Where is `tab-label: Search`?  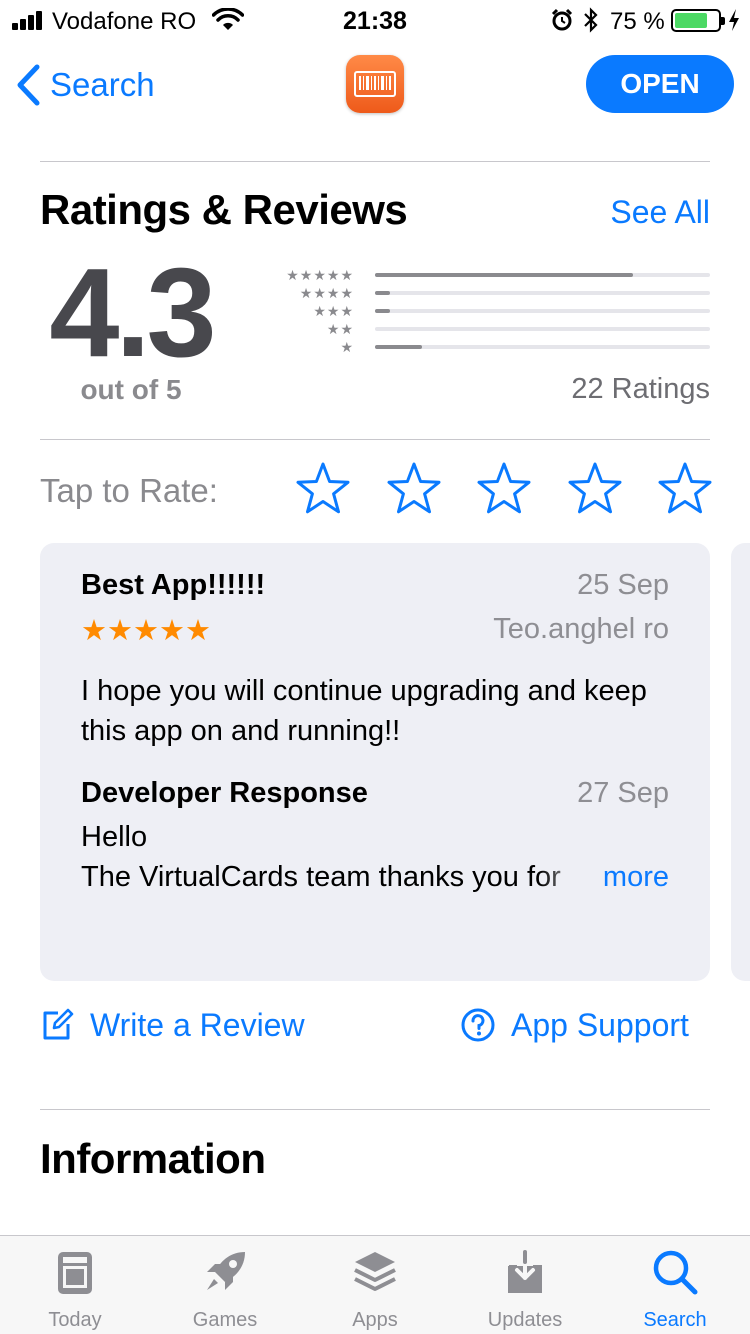
tab-label: Search is located at coordinates (675, 1320).